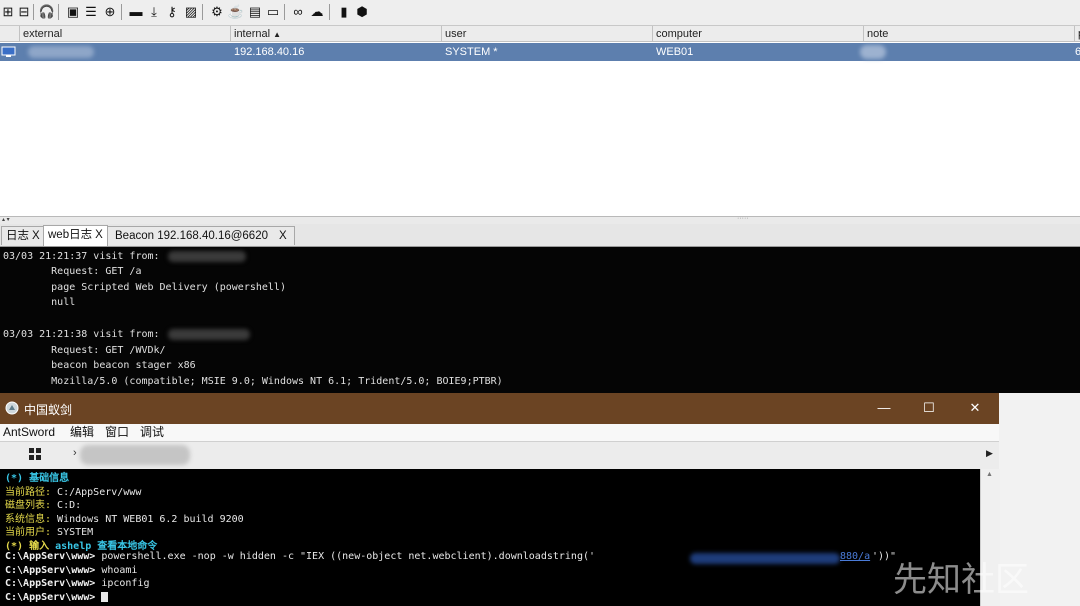  What do you see at coordinates (191, 236) in the screenshot?
I see `tab-label: Beacon 192.168.40.16@6620` at bounding box center [191, 236].